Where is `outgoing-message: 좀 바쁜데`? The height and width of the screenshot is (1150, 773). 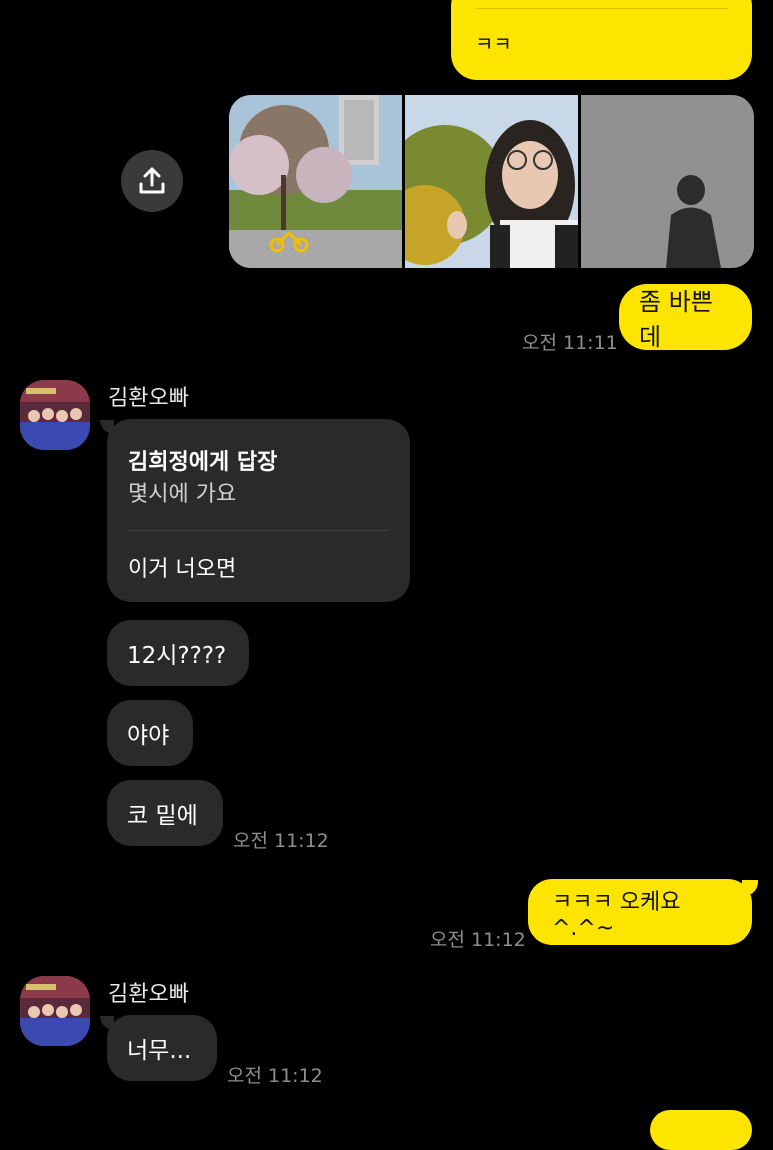
outgoing-message: 좀 바쁜데 is located at coordinates (685, 317).